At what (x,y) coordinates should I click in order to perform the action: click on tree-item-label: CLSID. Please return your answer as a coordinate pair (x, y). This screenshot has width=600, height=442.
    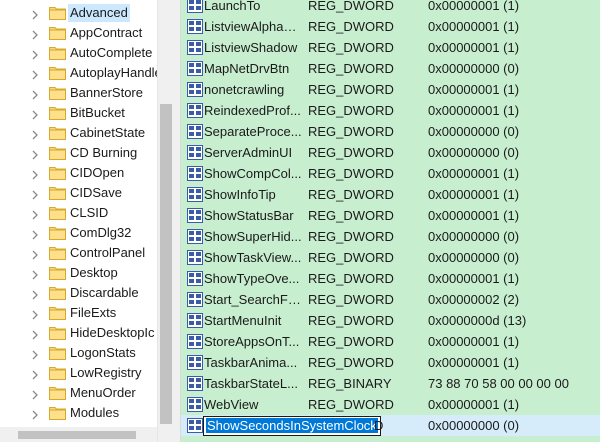
    Looking at the image, I should click on (89, 213).